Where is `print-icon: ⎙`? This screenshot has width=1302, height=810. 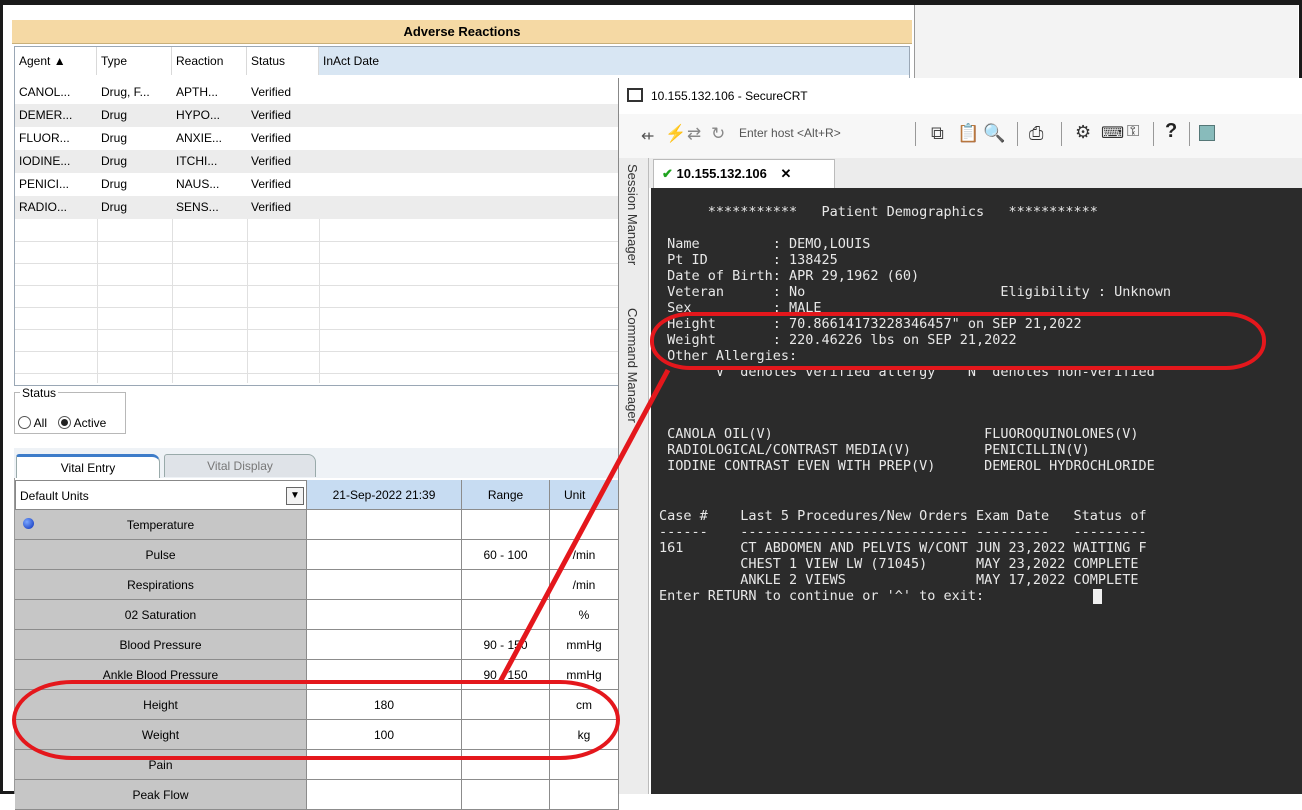 print-icon: ⎙ is located at coordinates (1036, 133).